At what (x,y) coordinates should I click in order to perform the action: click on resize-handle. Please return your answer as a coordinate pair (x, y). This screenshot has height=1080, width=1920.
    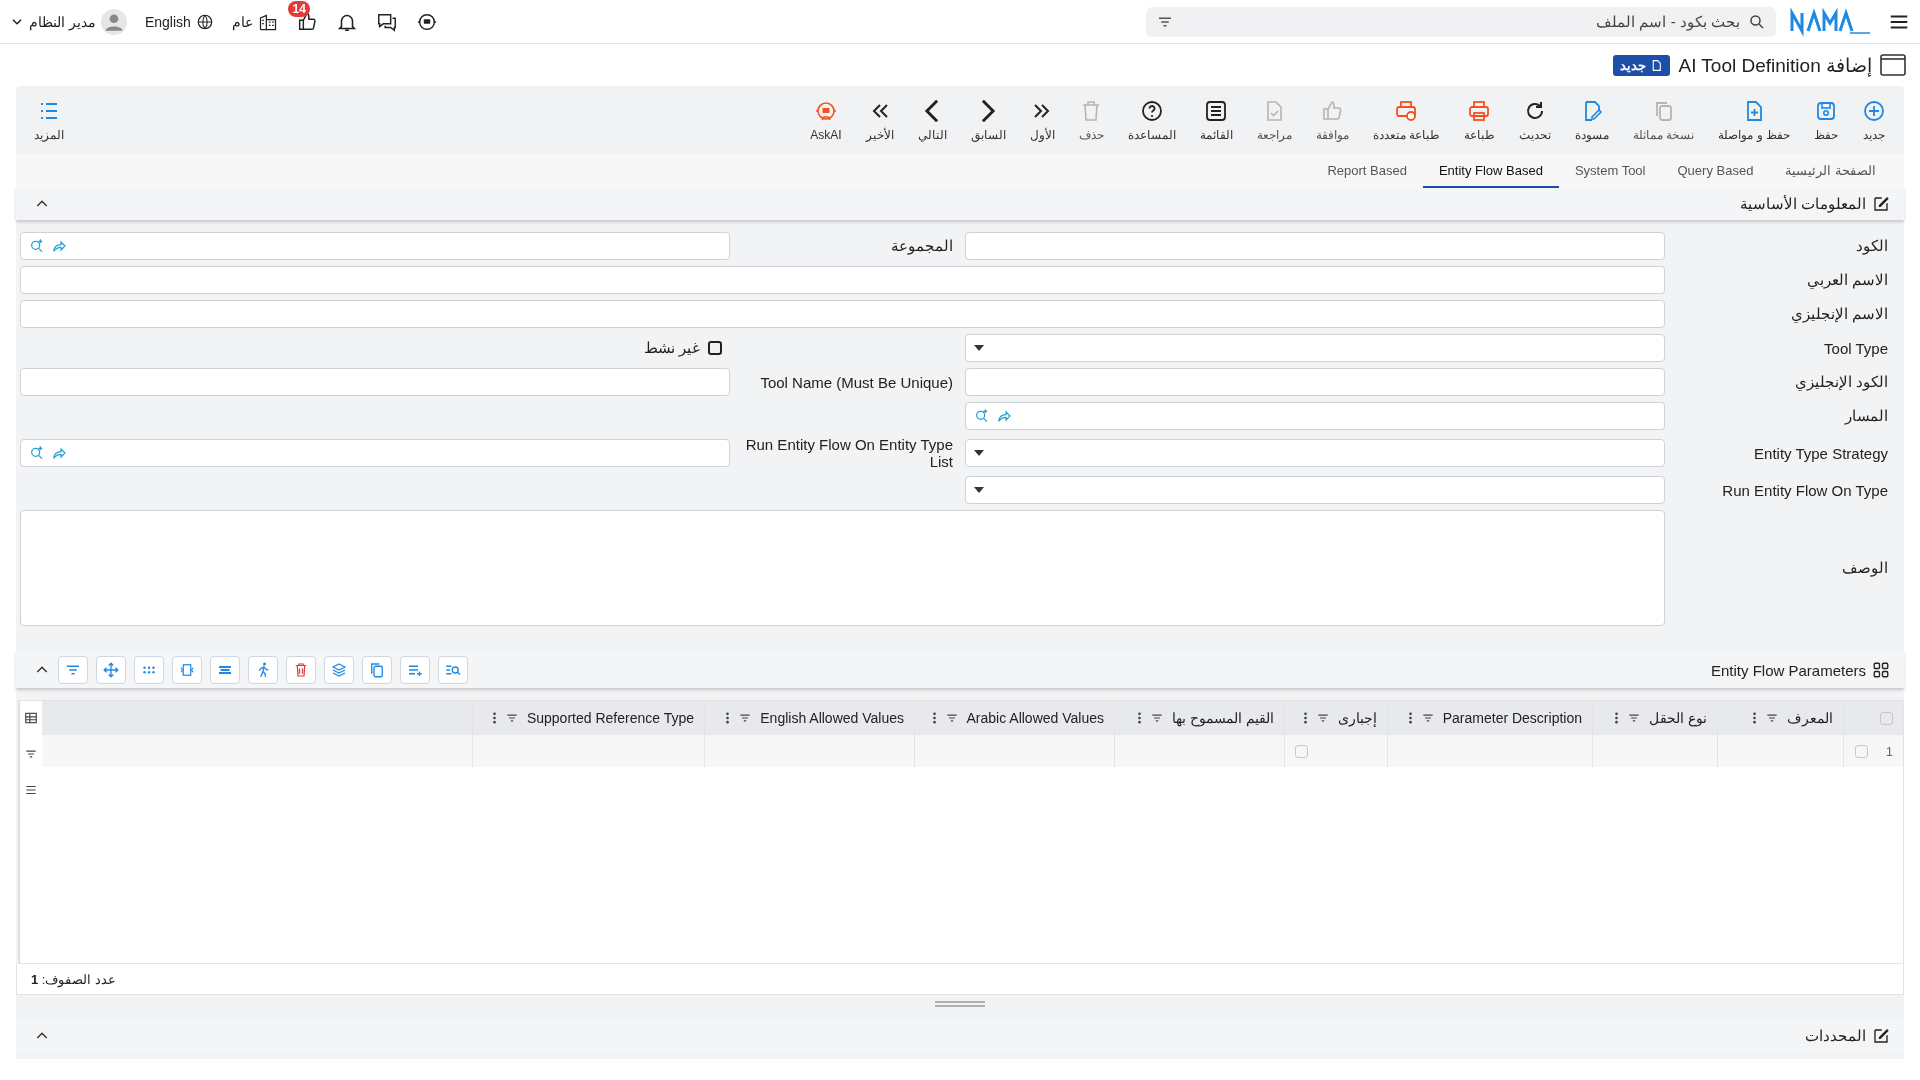
    Looking at the image, I should click on (960, 1004).